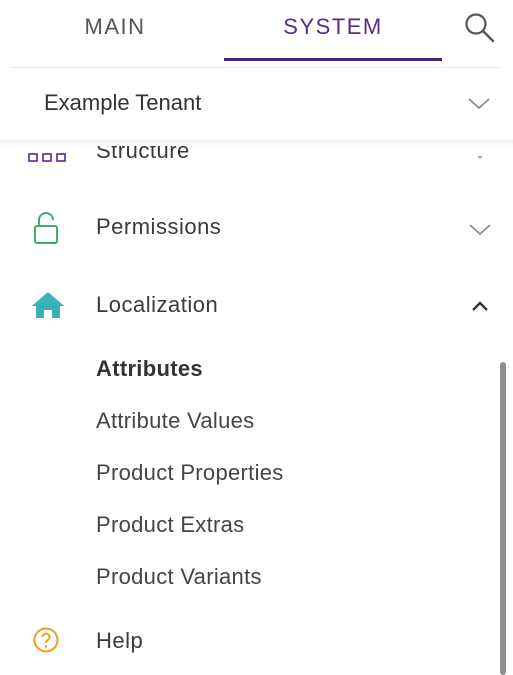 This screenshot has height=675, width=513. Describe the element at coordinates (256, 228) in the screenshot. I see `menu-item-permissions: Permissions` at that location.